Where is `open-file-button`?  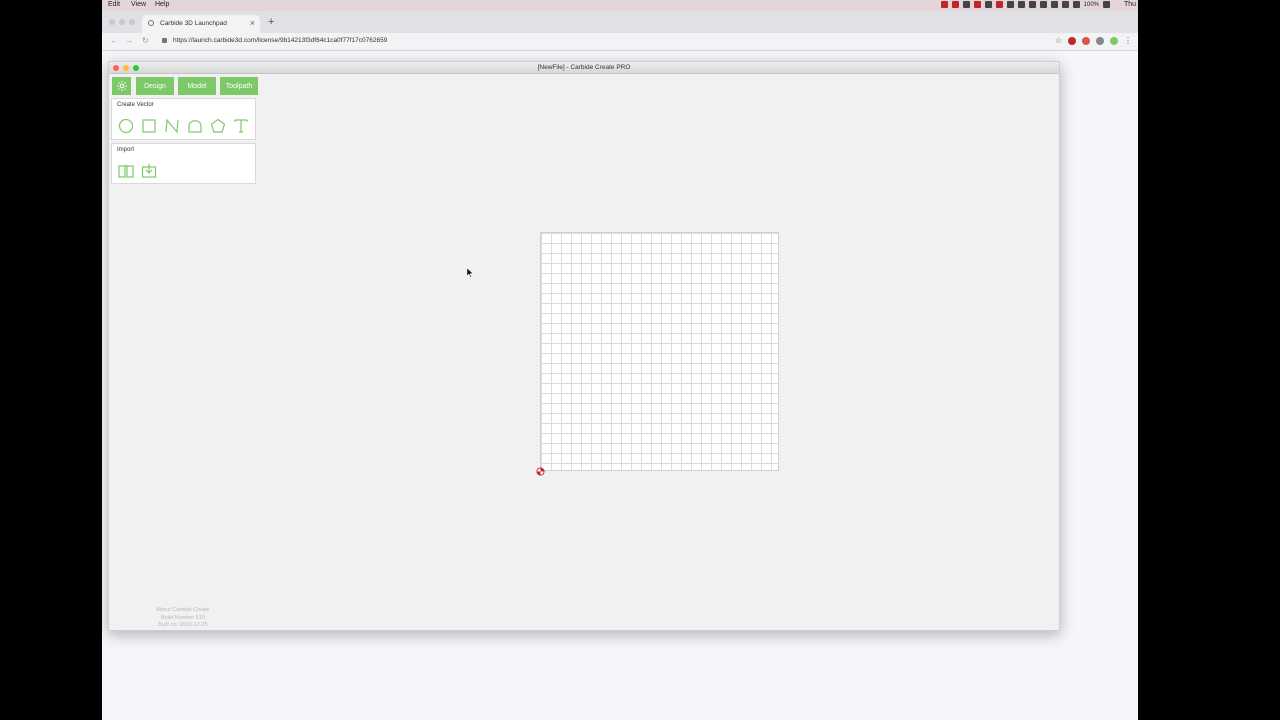
open-file-button is located at coordinates (125, 170).